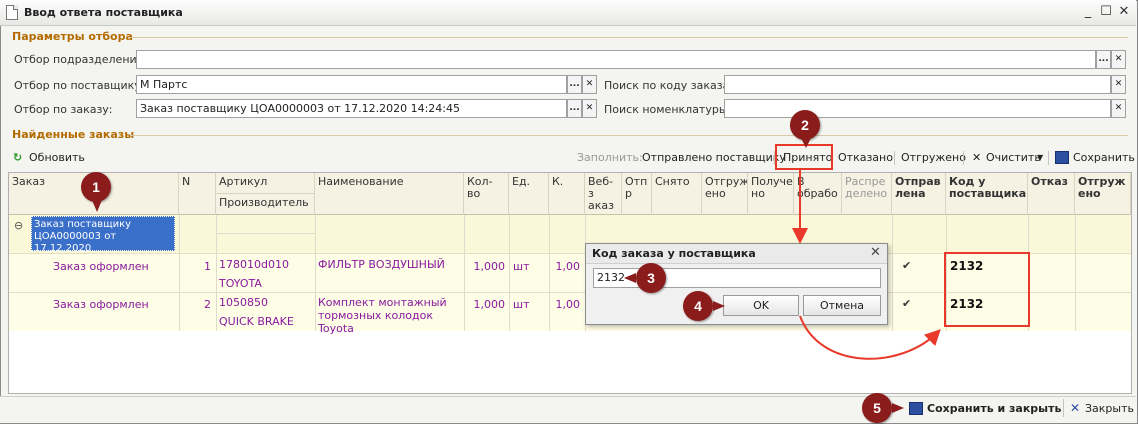 Image resolution: width=1138 pixels, height=424 pixels. What do you see at coordinates (805, 125) in the screenshot?
I see `step-badge-2: 2` at bounding box center [805, 125].